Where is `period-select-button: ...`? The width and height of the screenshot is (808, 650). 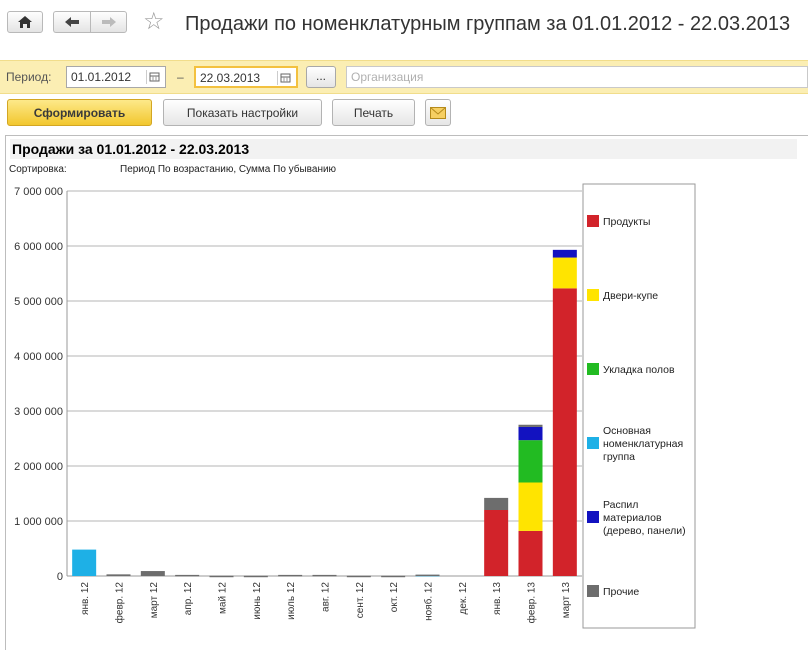
period-select-button: ... is located at coordinates (321, 77).